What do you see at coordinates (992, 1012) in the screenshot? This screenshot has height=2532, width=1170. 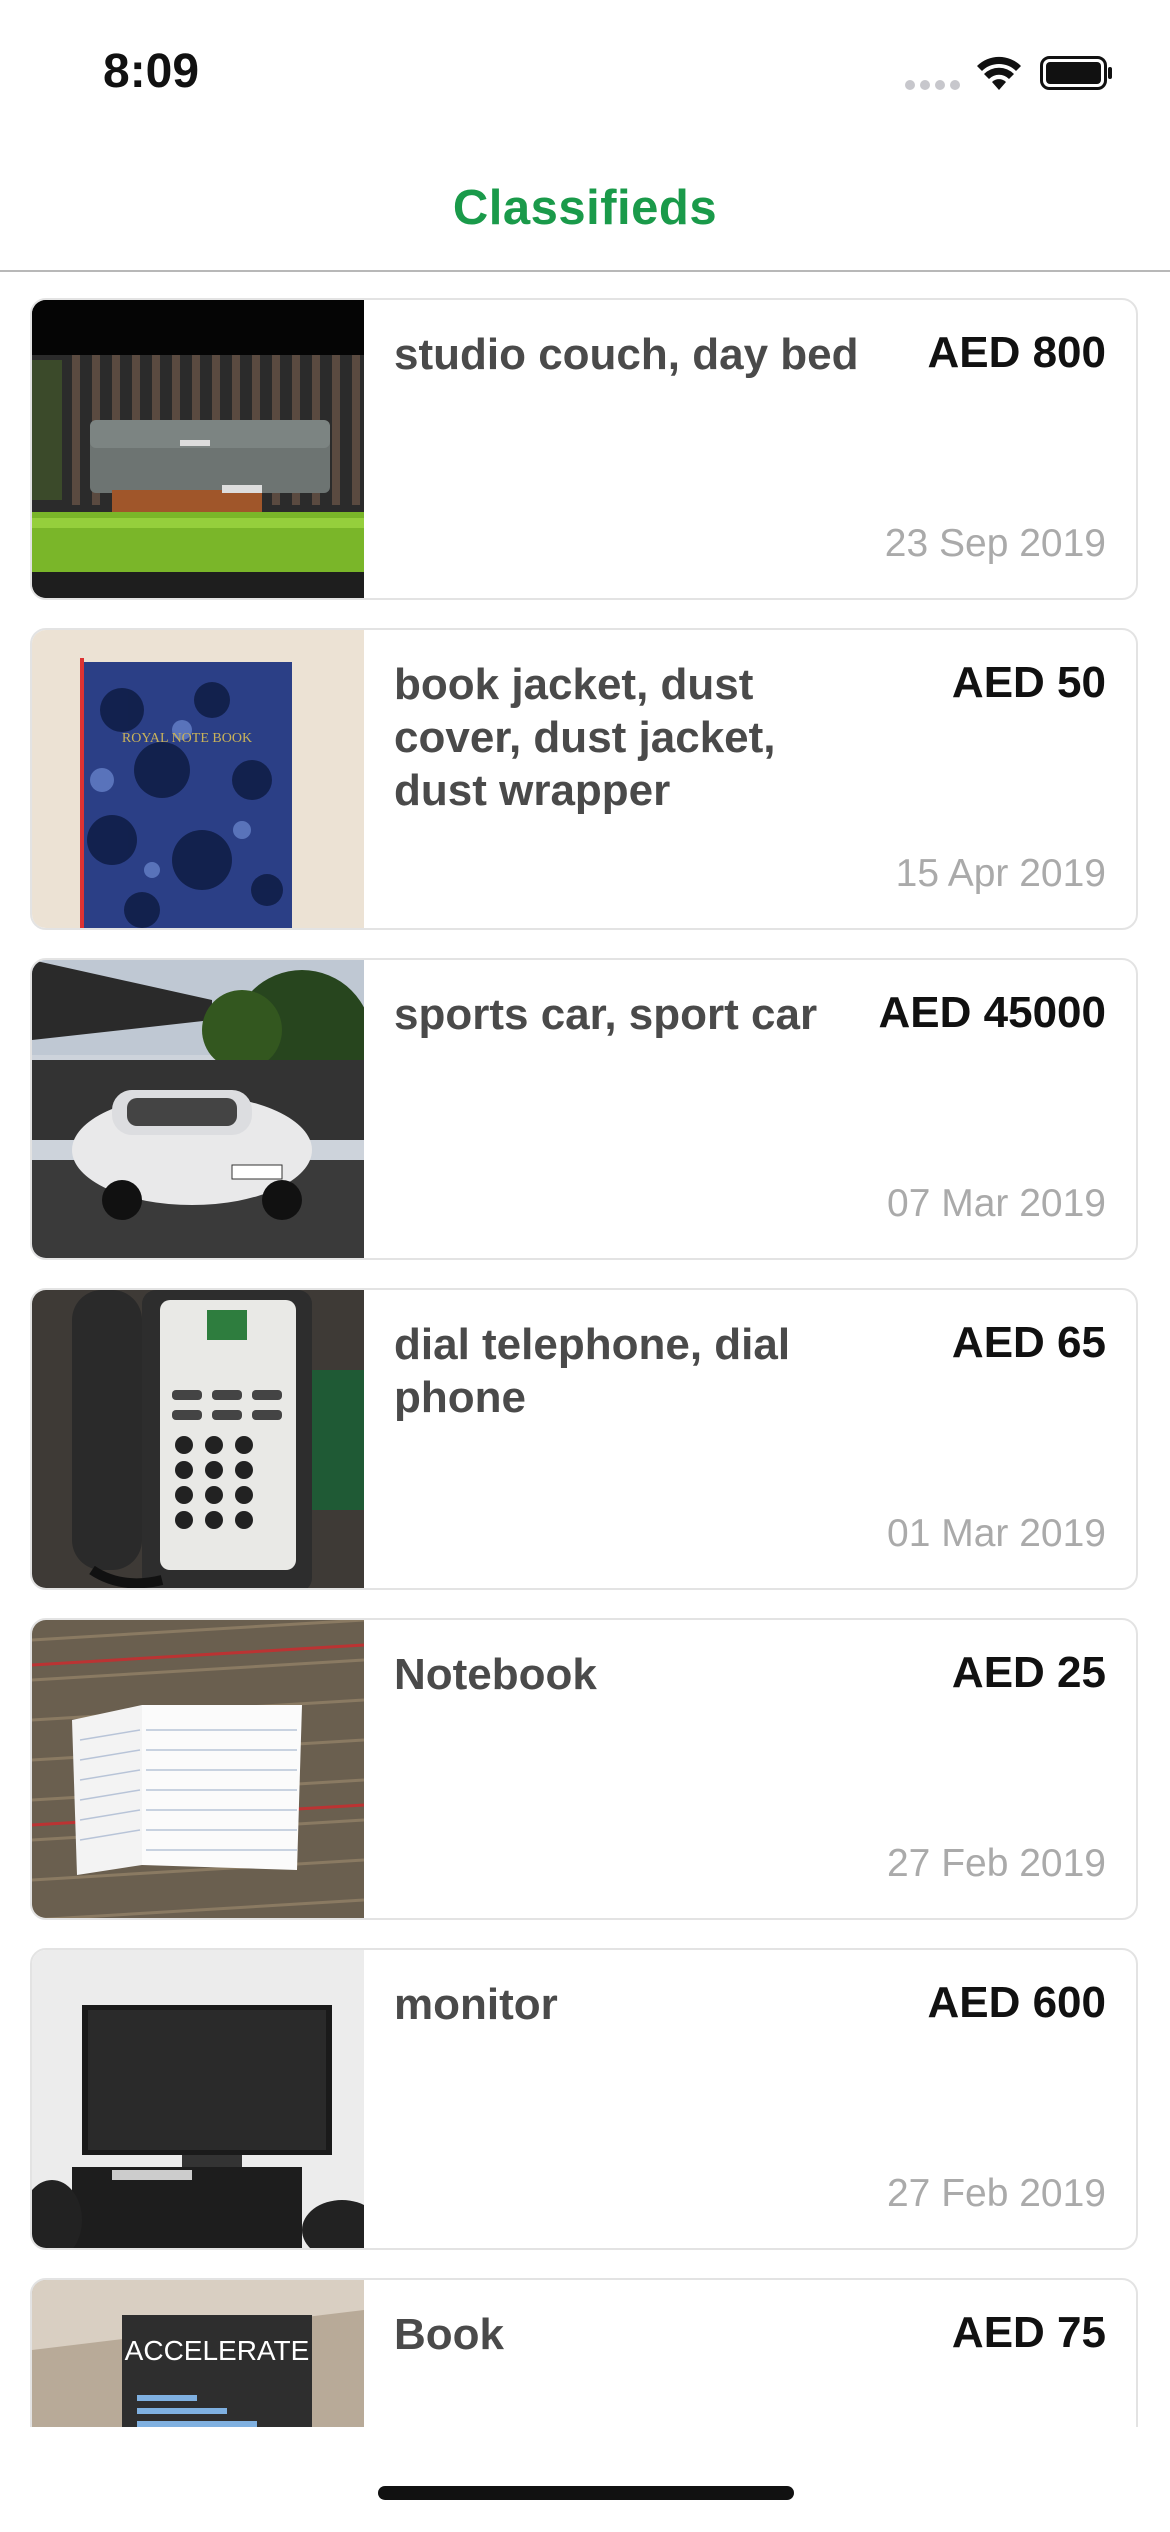 I see `listing-price: AED 45000` at bounding box center [992, 1012].